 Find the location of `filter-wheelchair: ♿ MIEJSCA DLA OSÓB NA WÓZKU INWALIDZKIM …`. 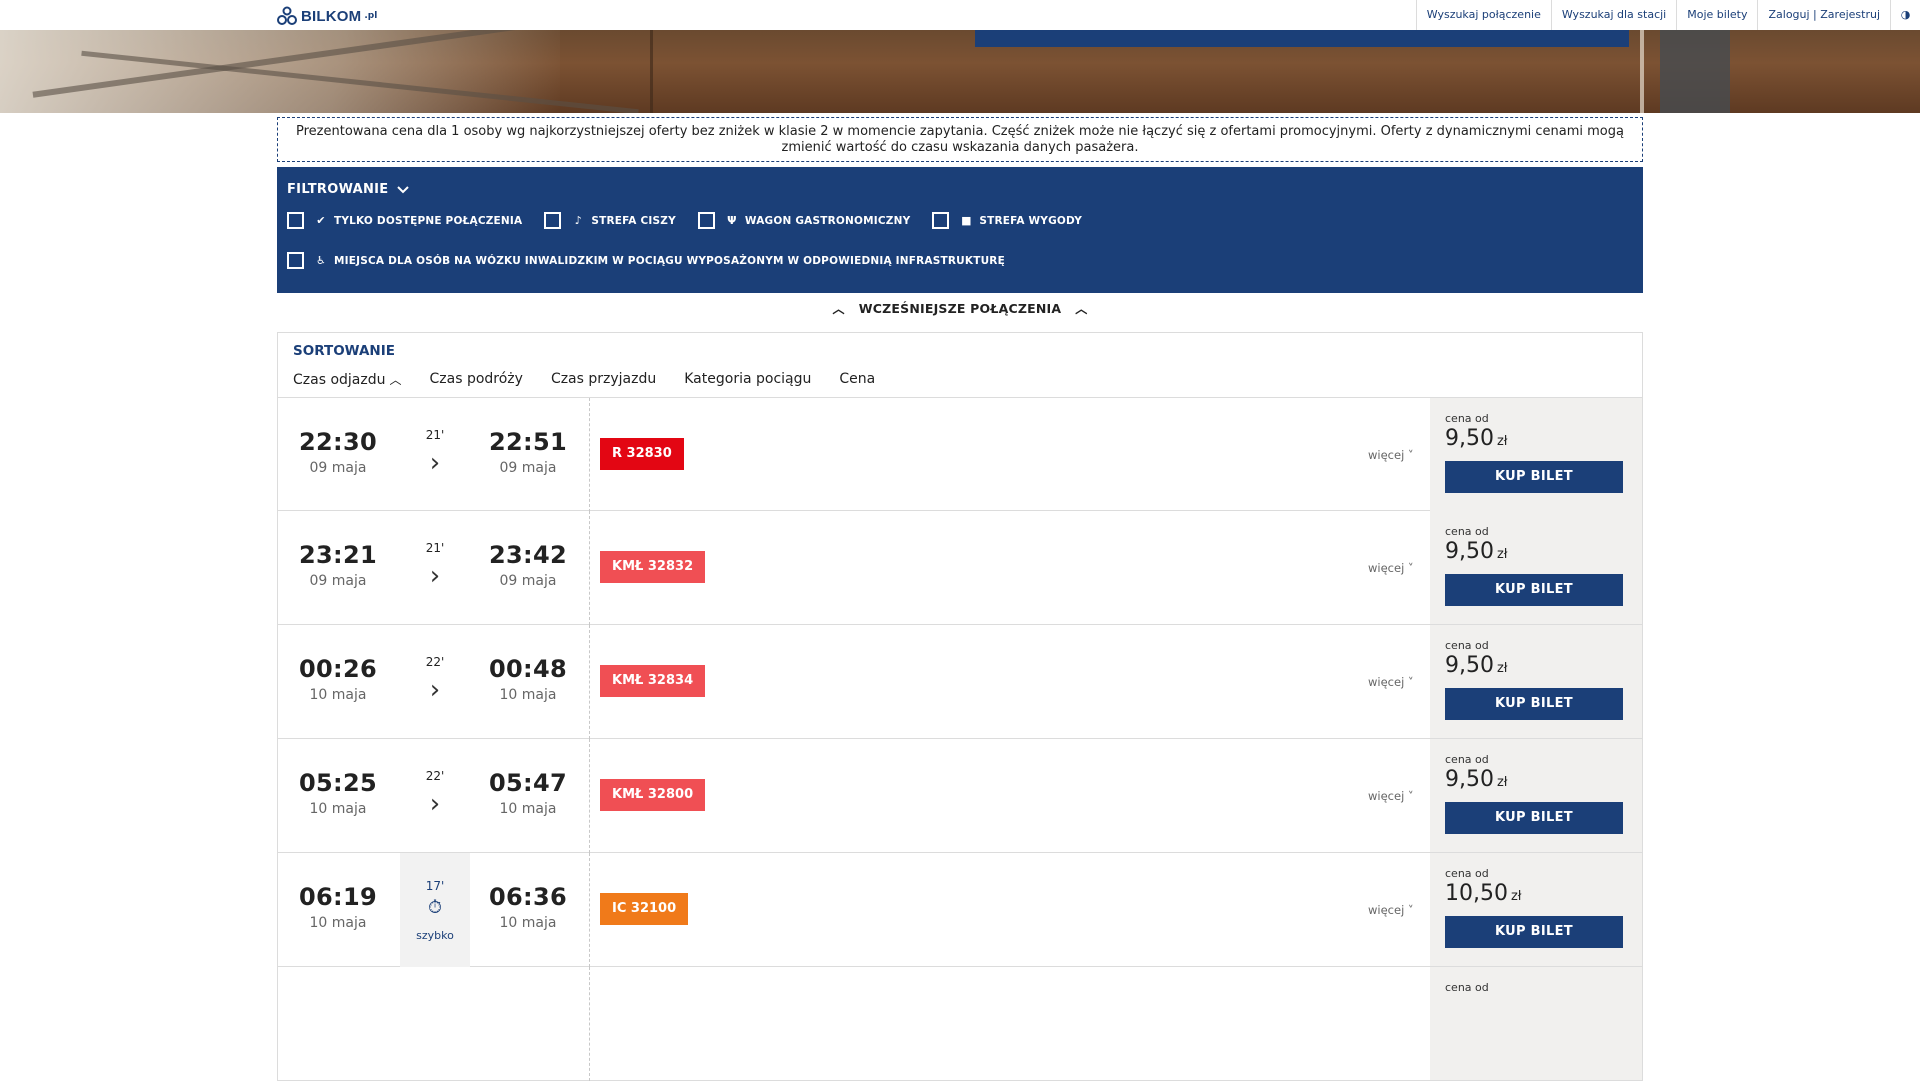

filter-wheelchair: ♿ MIEJSCA DLA OSÓB NA WÓZKU INWALIDZKIM … is located at coordinates (646, 260).